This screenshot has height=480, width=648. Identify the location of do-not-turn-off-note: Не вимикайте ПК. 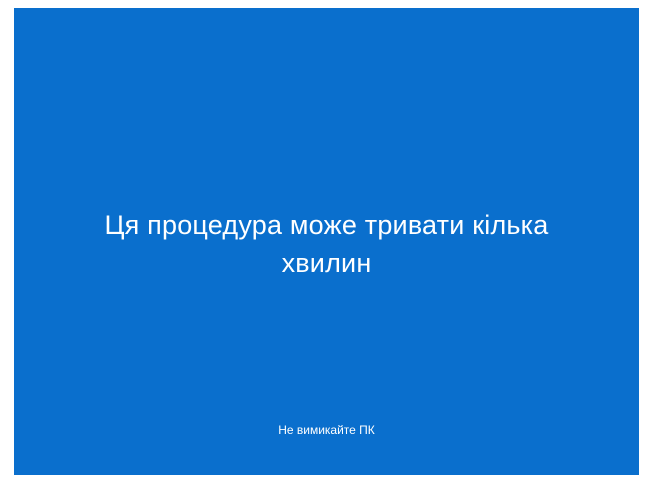
(326, 430).